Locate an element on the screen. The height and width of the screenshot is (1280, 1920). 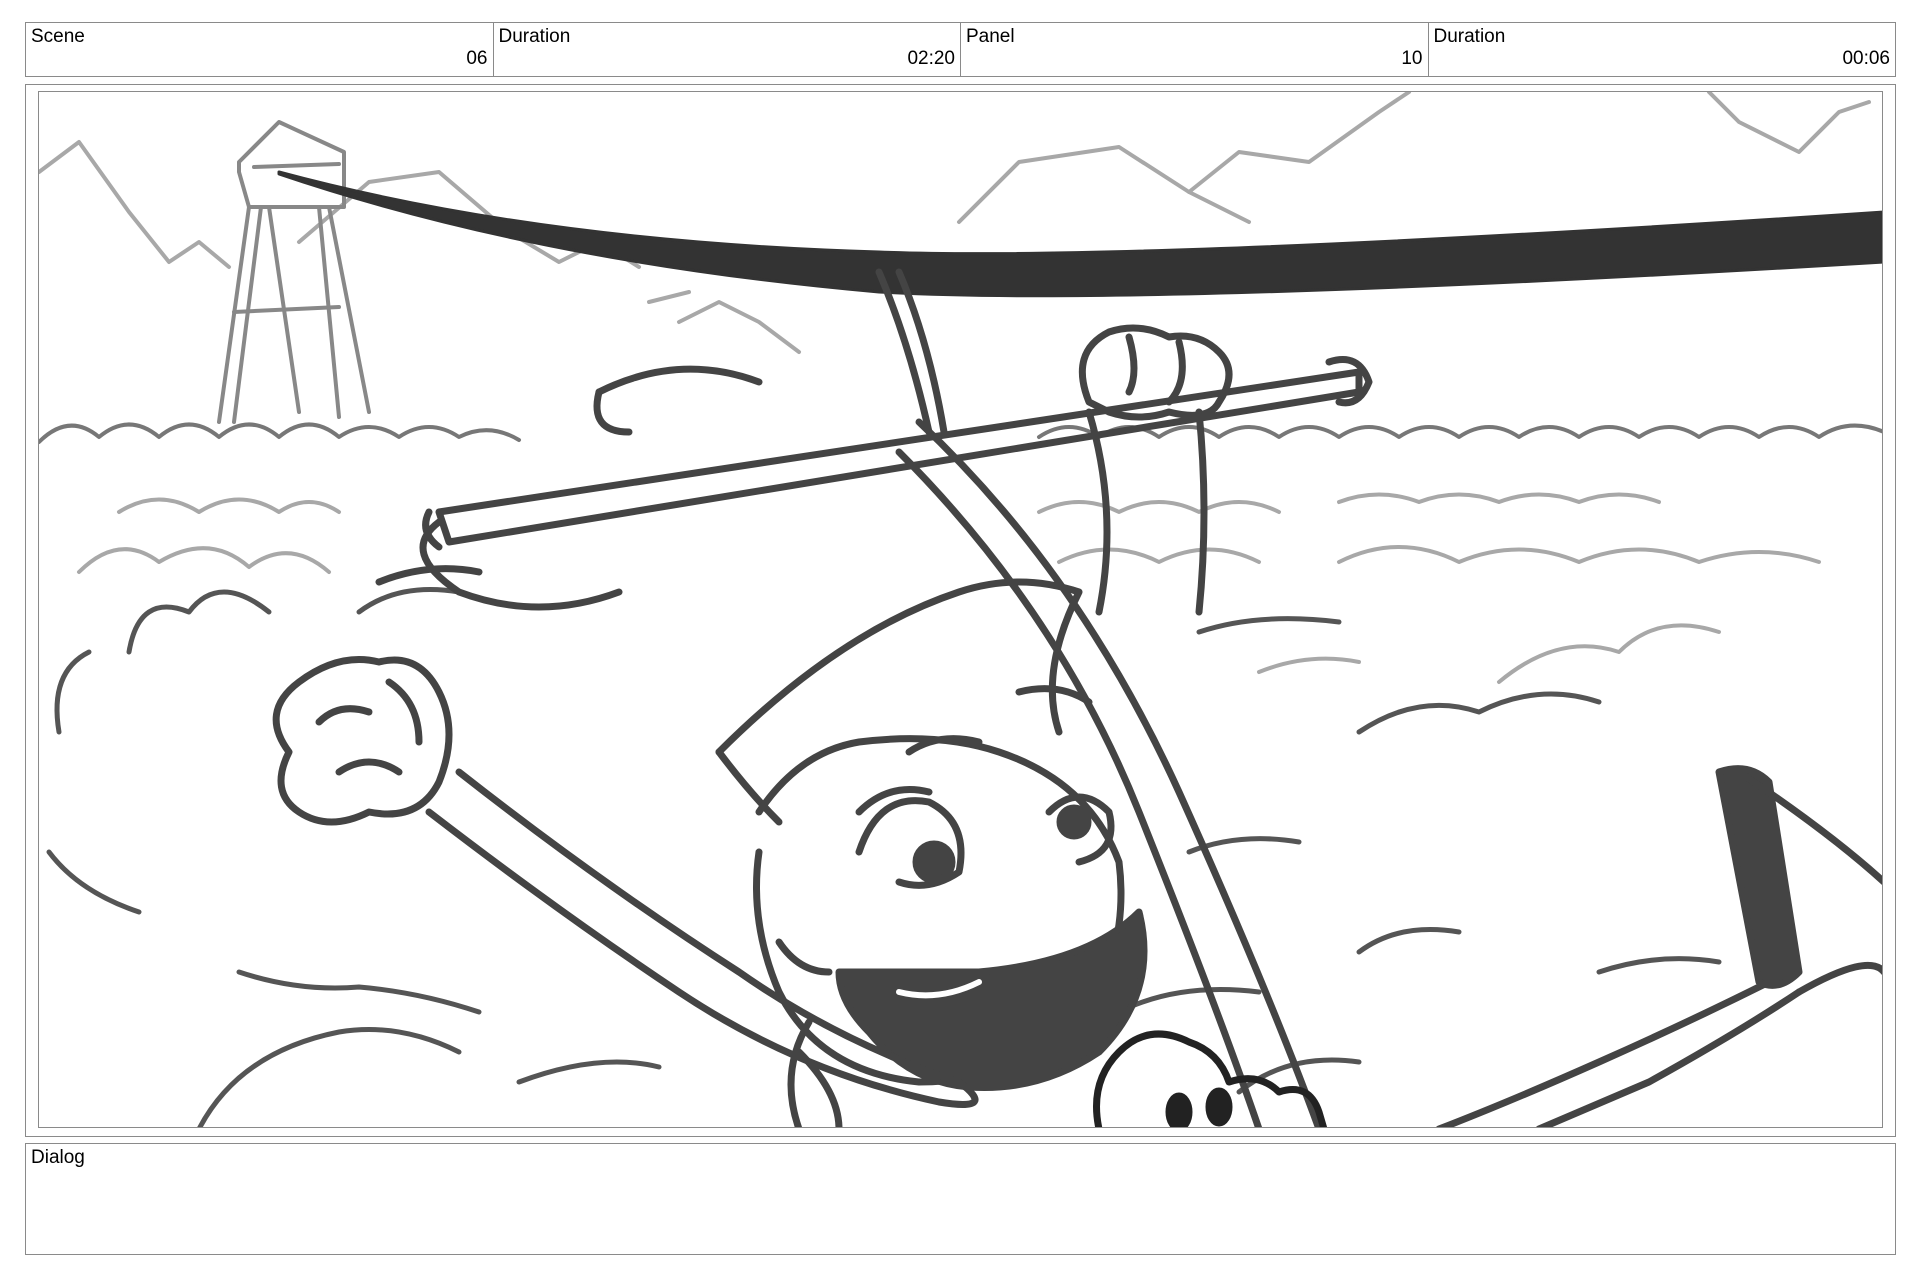
panel-label: Panel is located at coordinates (990, 36).